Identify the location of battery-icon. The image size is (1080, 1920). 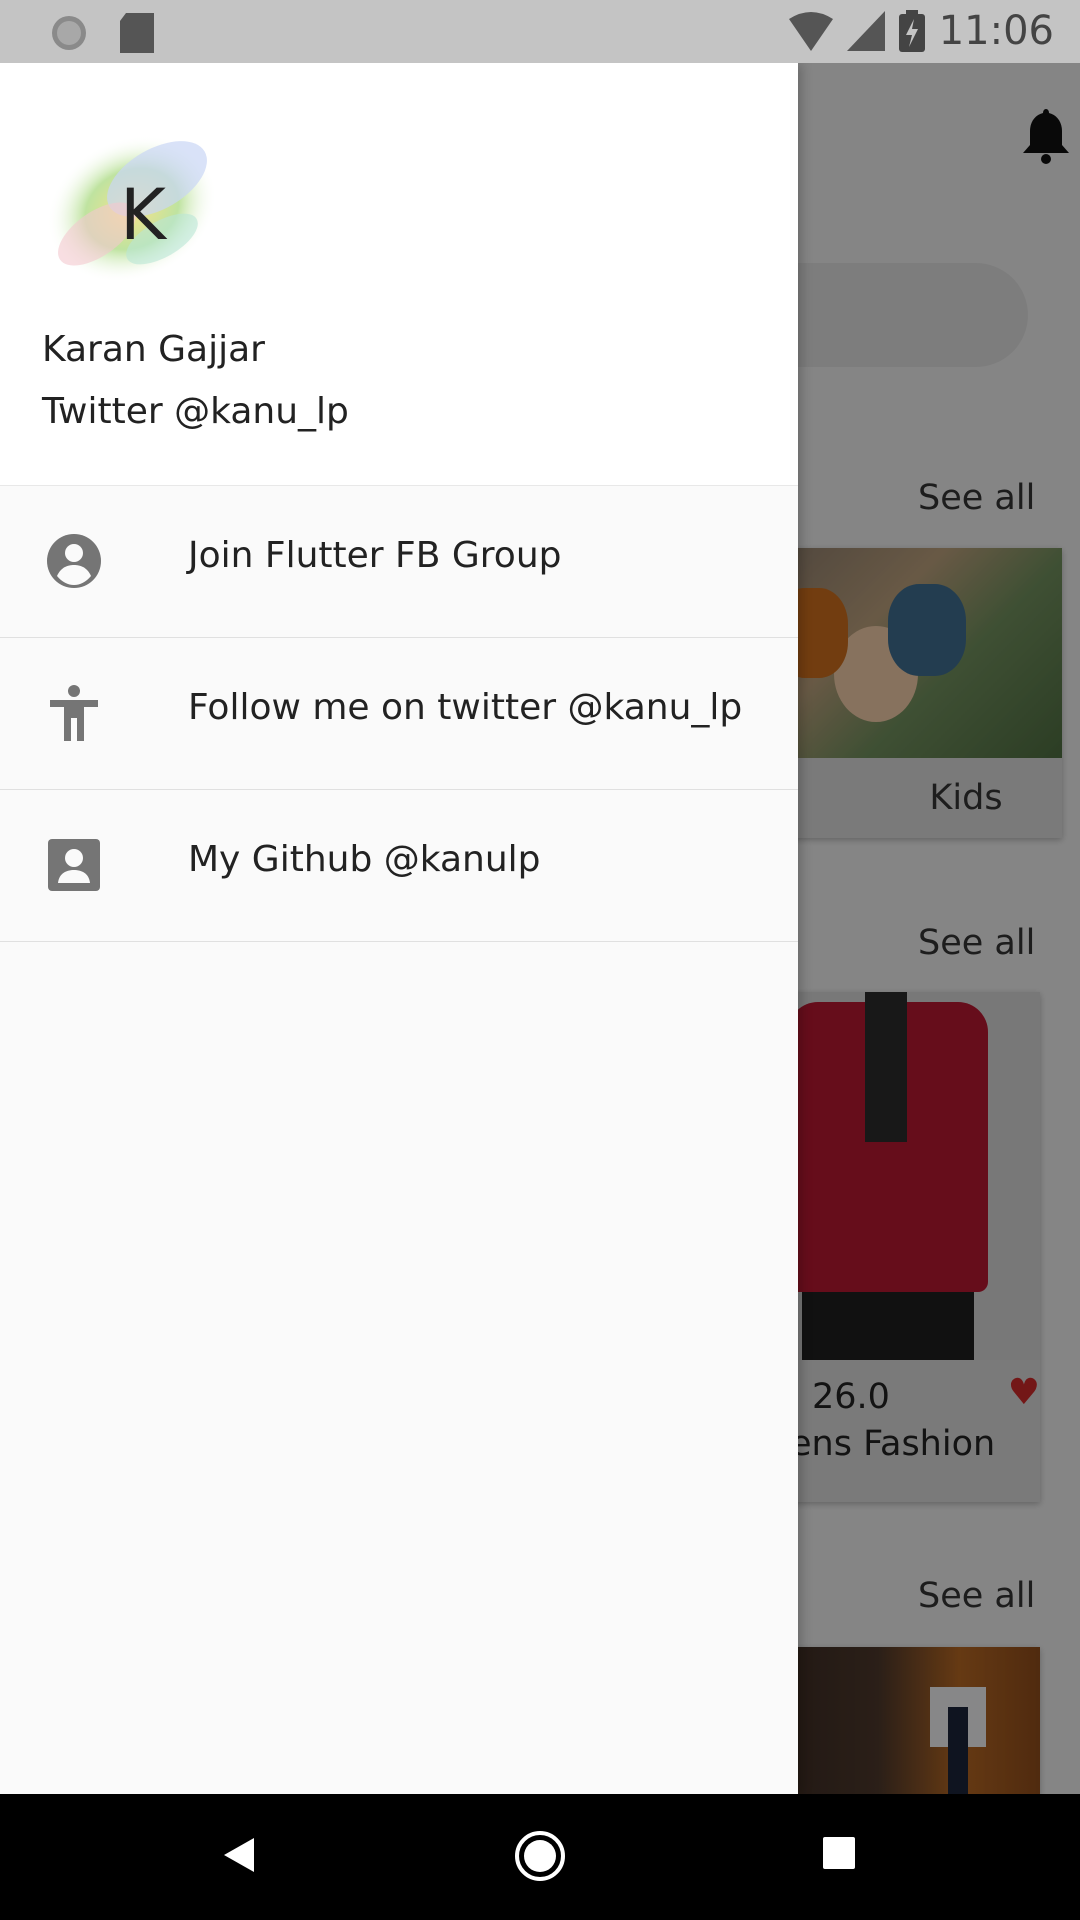
(911, 31).